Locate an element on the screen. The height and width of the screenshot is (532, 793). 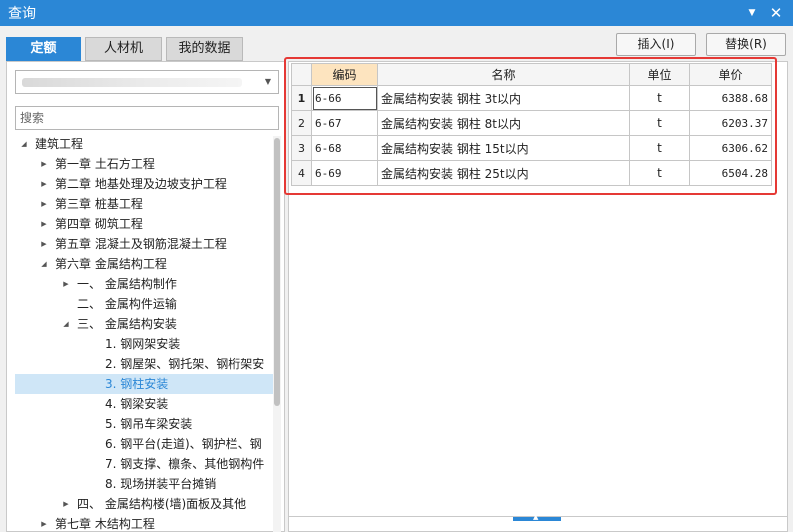
tree-node-label: 5. 钢吊车梁安装 is located at coordinates (149, 424).